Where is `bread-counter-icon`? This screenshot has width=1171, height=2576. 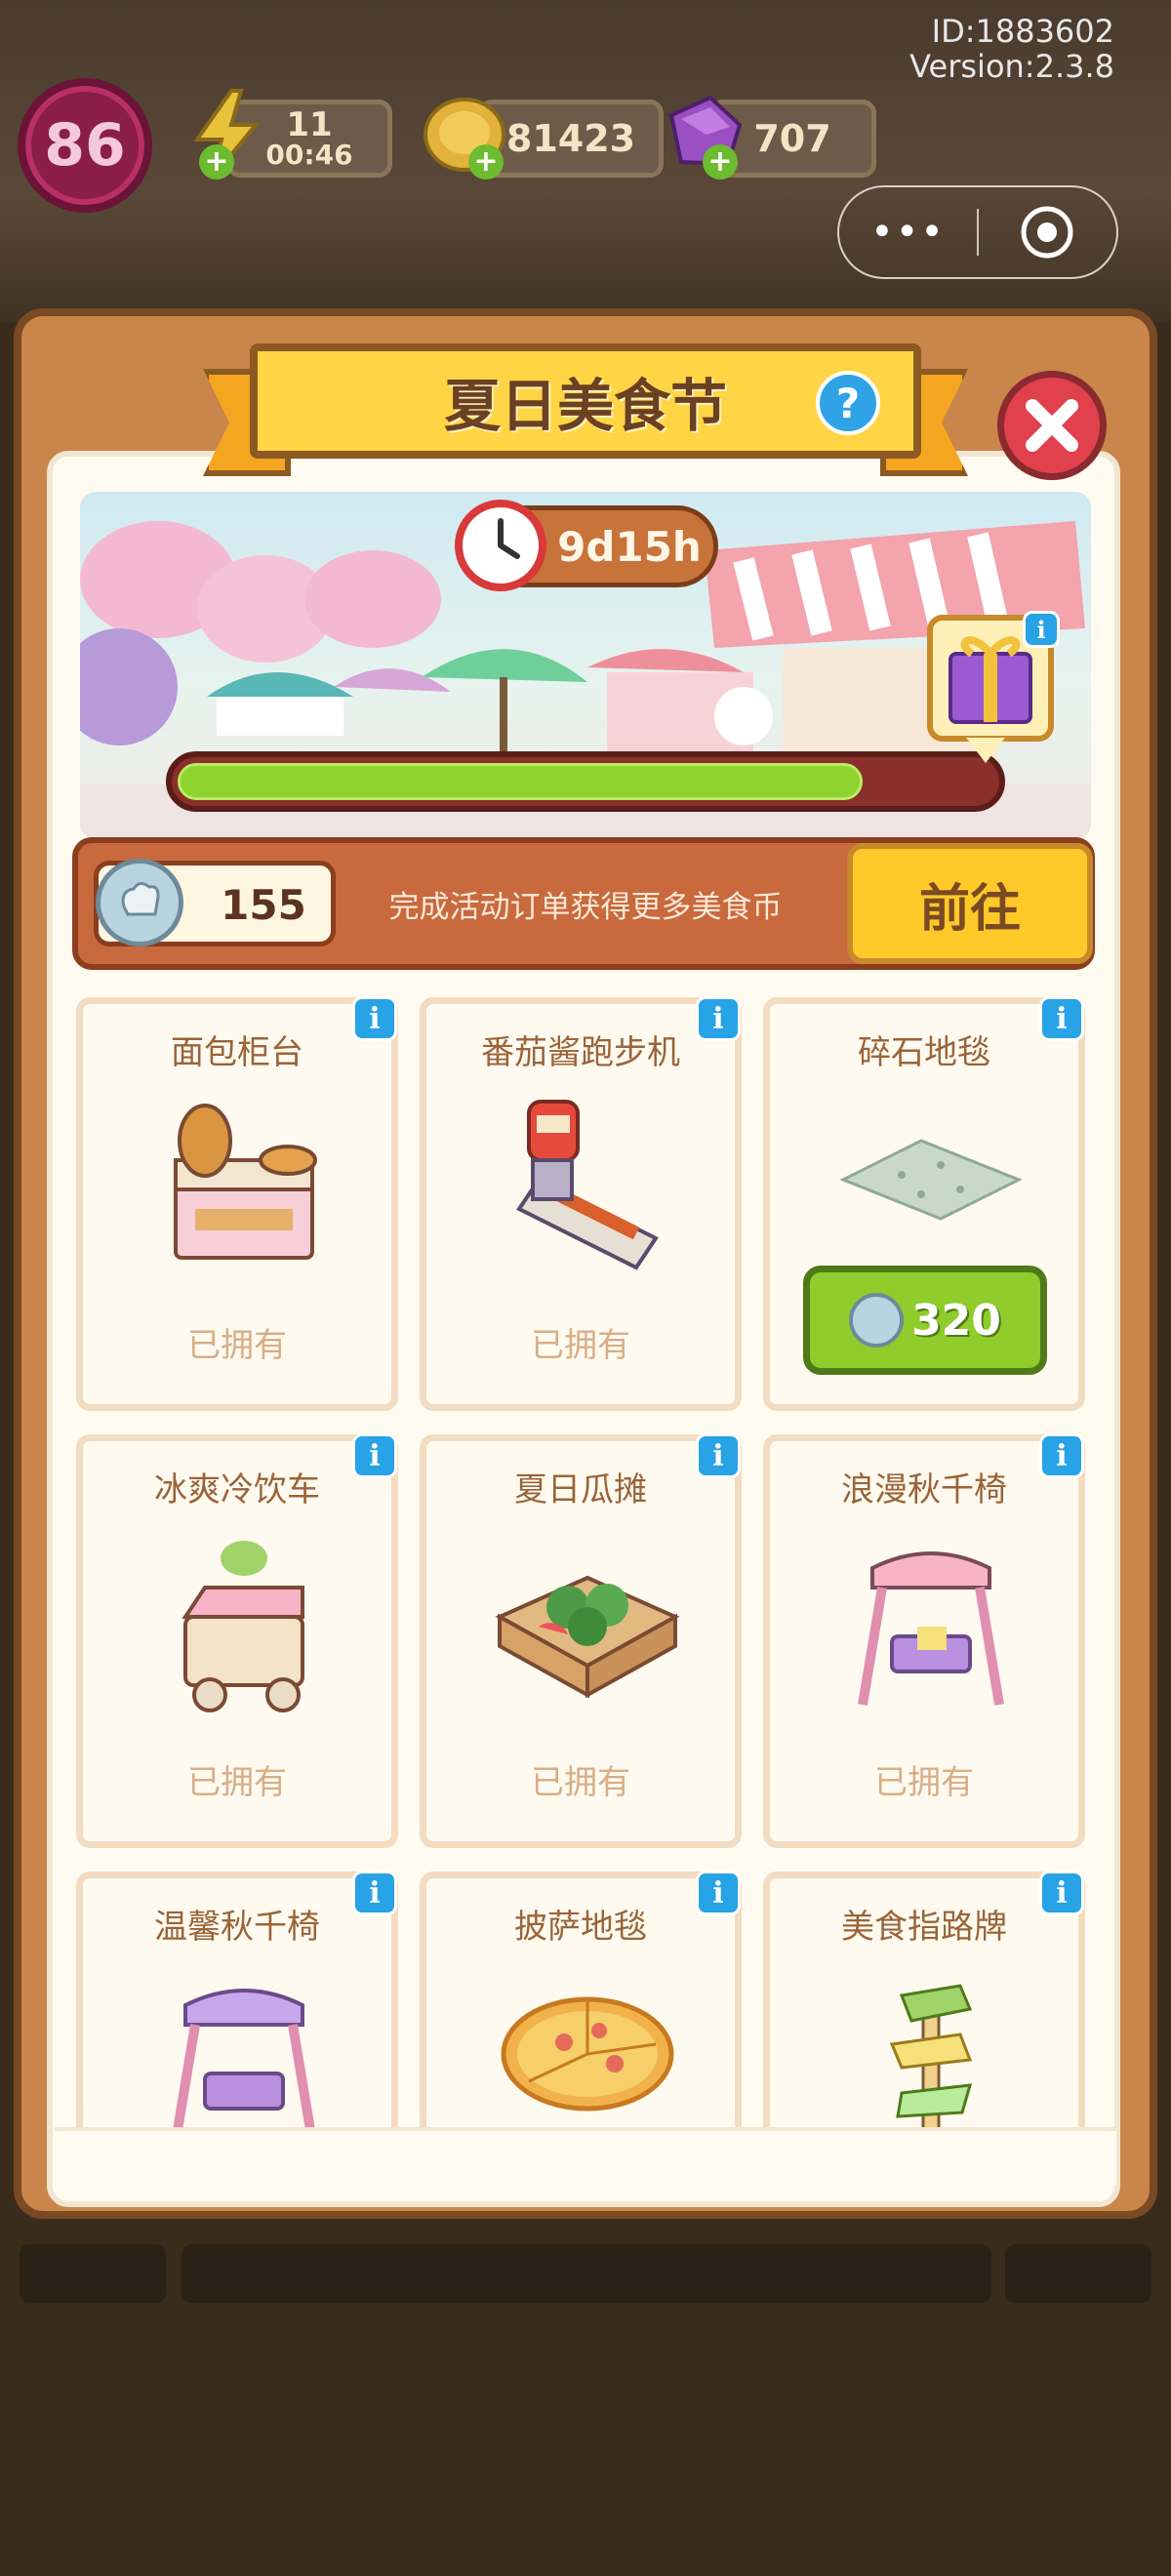 bread-counter-icon is located at coordinates (245, 1182).